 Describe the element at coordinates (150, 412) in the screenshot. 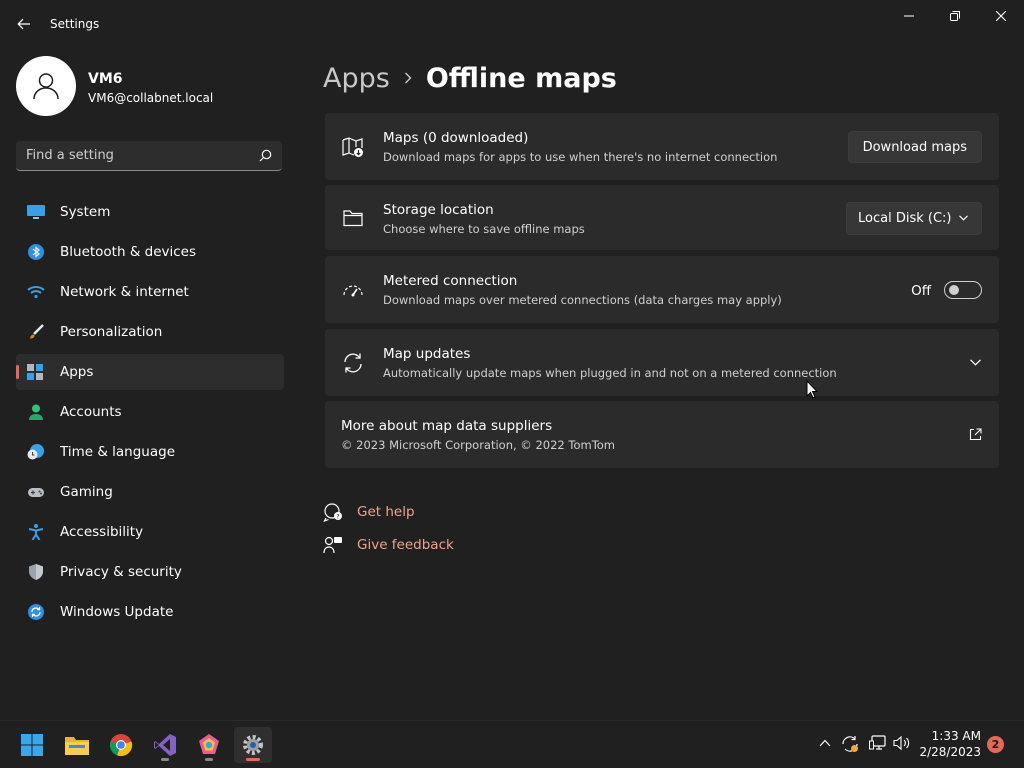

I see `sidebar-item-accounts: Accounts` at that location.